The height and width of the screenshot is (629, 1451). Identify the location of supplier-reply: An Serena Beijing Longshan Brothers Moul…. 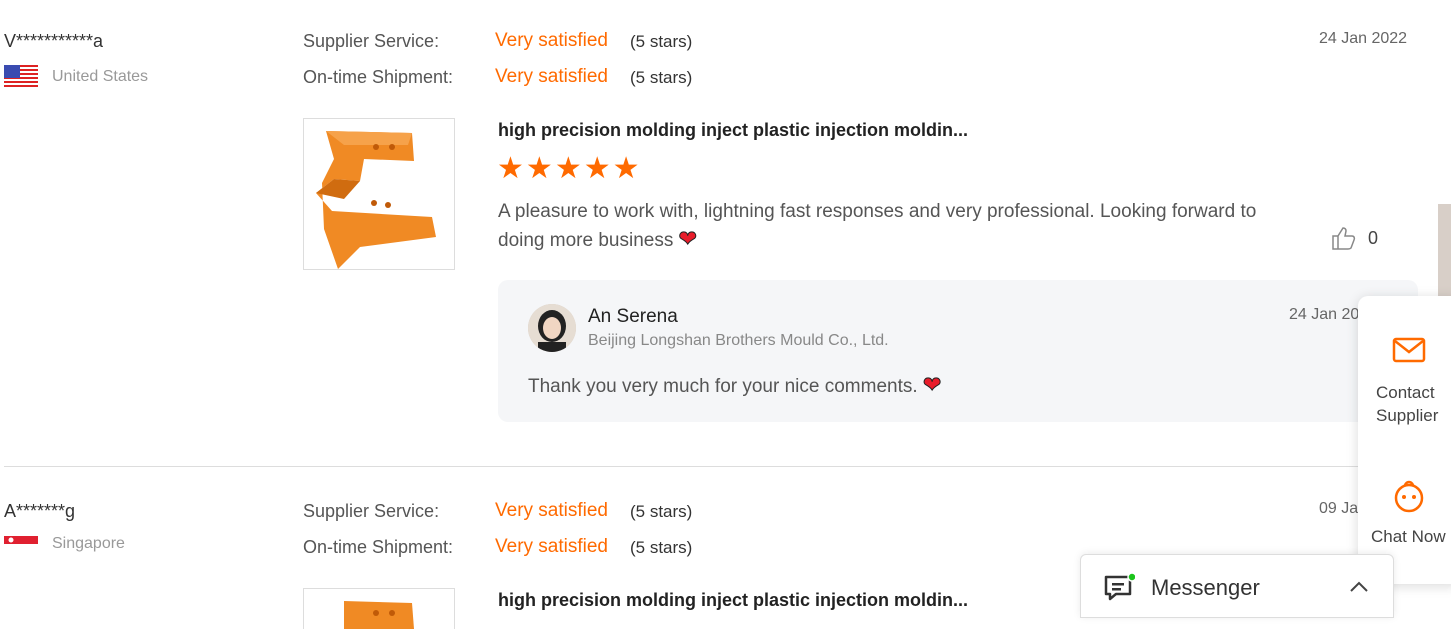
(958, 351).